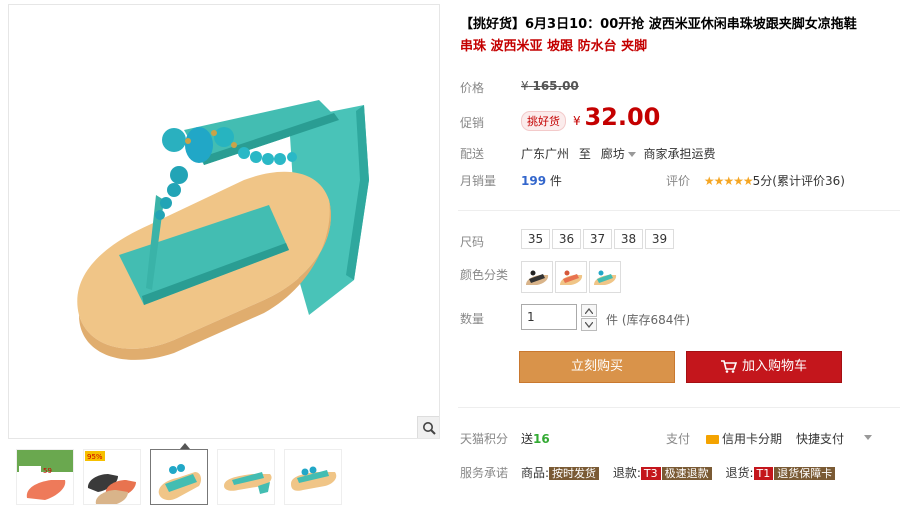  Describe the element at coordinates (555, 86) in the screenshot. I see `original-price-value: 165.00` at that location.